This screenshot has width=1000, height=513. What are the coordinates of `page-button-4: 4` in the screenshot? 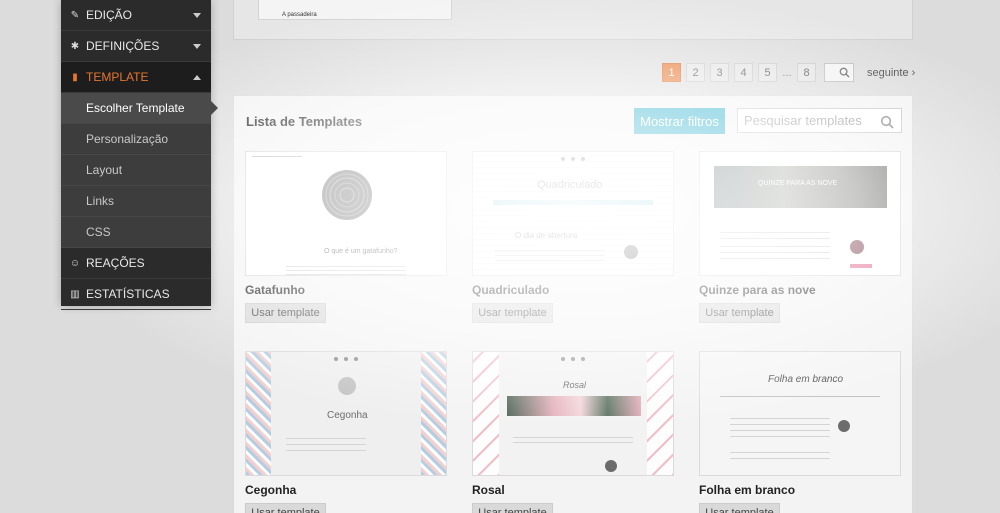 It's located at (743, 72).